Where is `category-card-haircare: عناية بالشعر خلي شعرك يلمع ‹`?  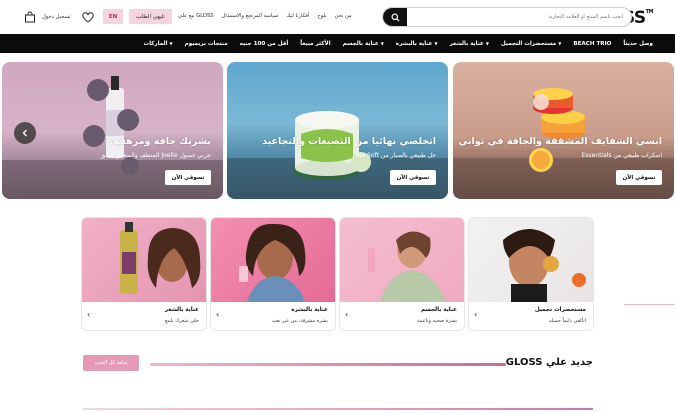
category-card-haircare: عناية بالشعر خلي شعرك يلمع ‹ is located at coordinates (144, 274).